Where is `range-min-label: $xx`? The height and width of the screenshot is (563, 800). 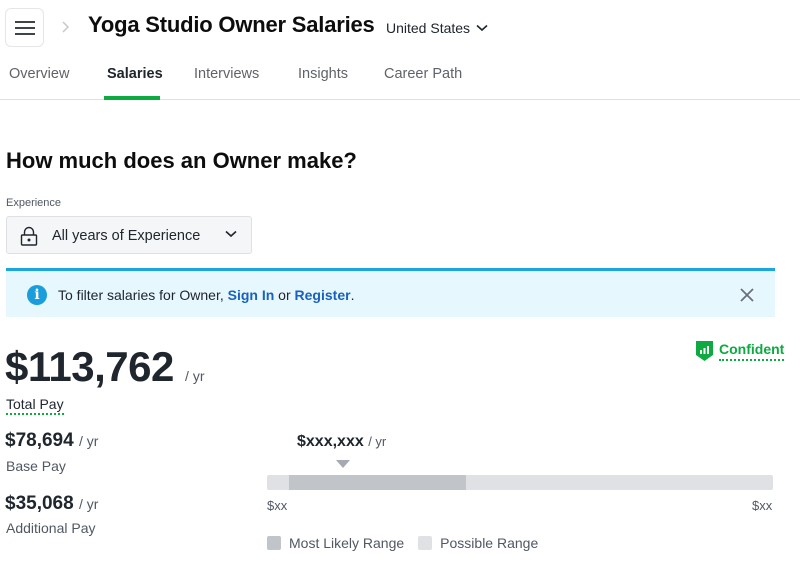
range-min-label: $xx is located at coordinates (277, 505).